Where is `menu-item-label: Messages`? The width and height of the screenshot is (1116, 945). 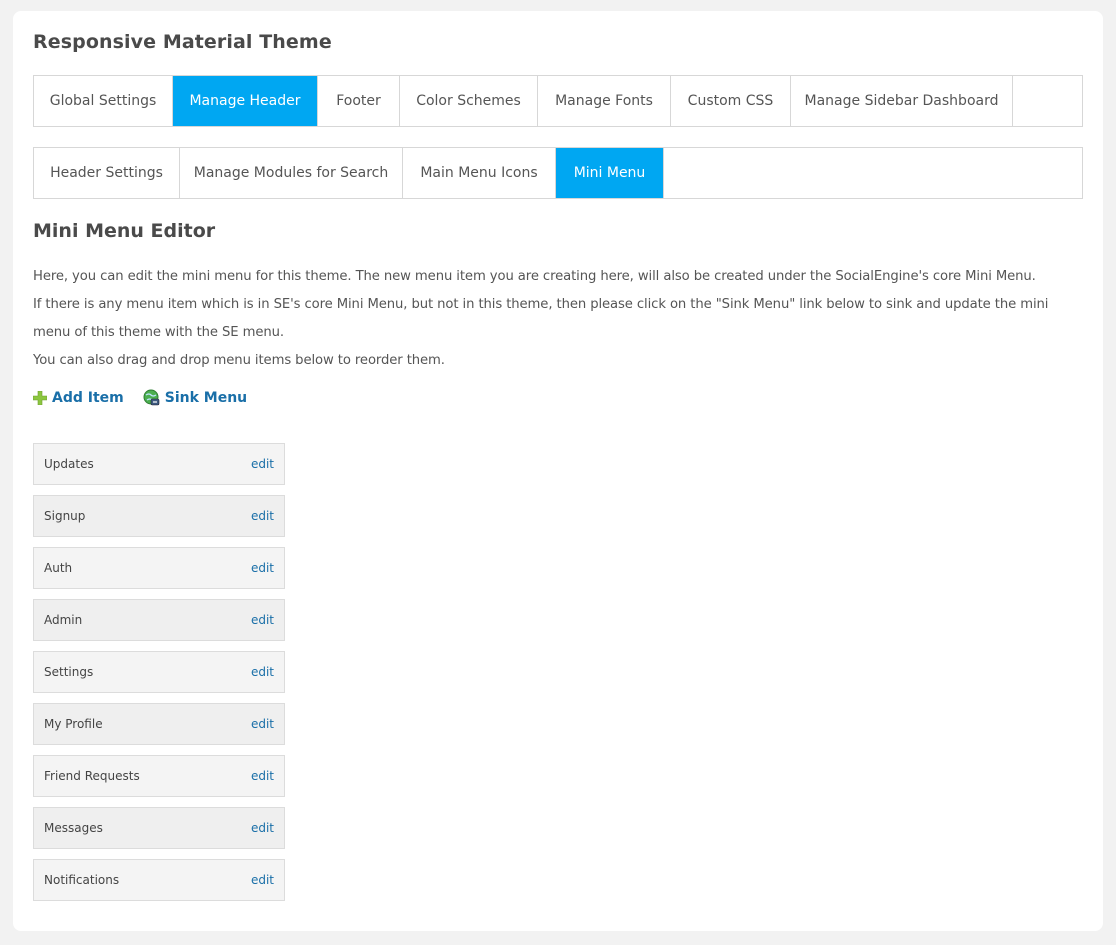
menu-item-label: Messages is located at coordinates (73, 828).